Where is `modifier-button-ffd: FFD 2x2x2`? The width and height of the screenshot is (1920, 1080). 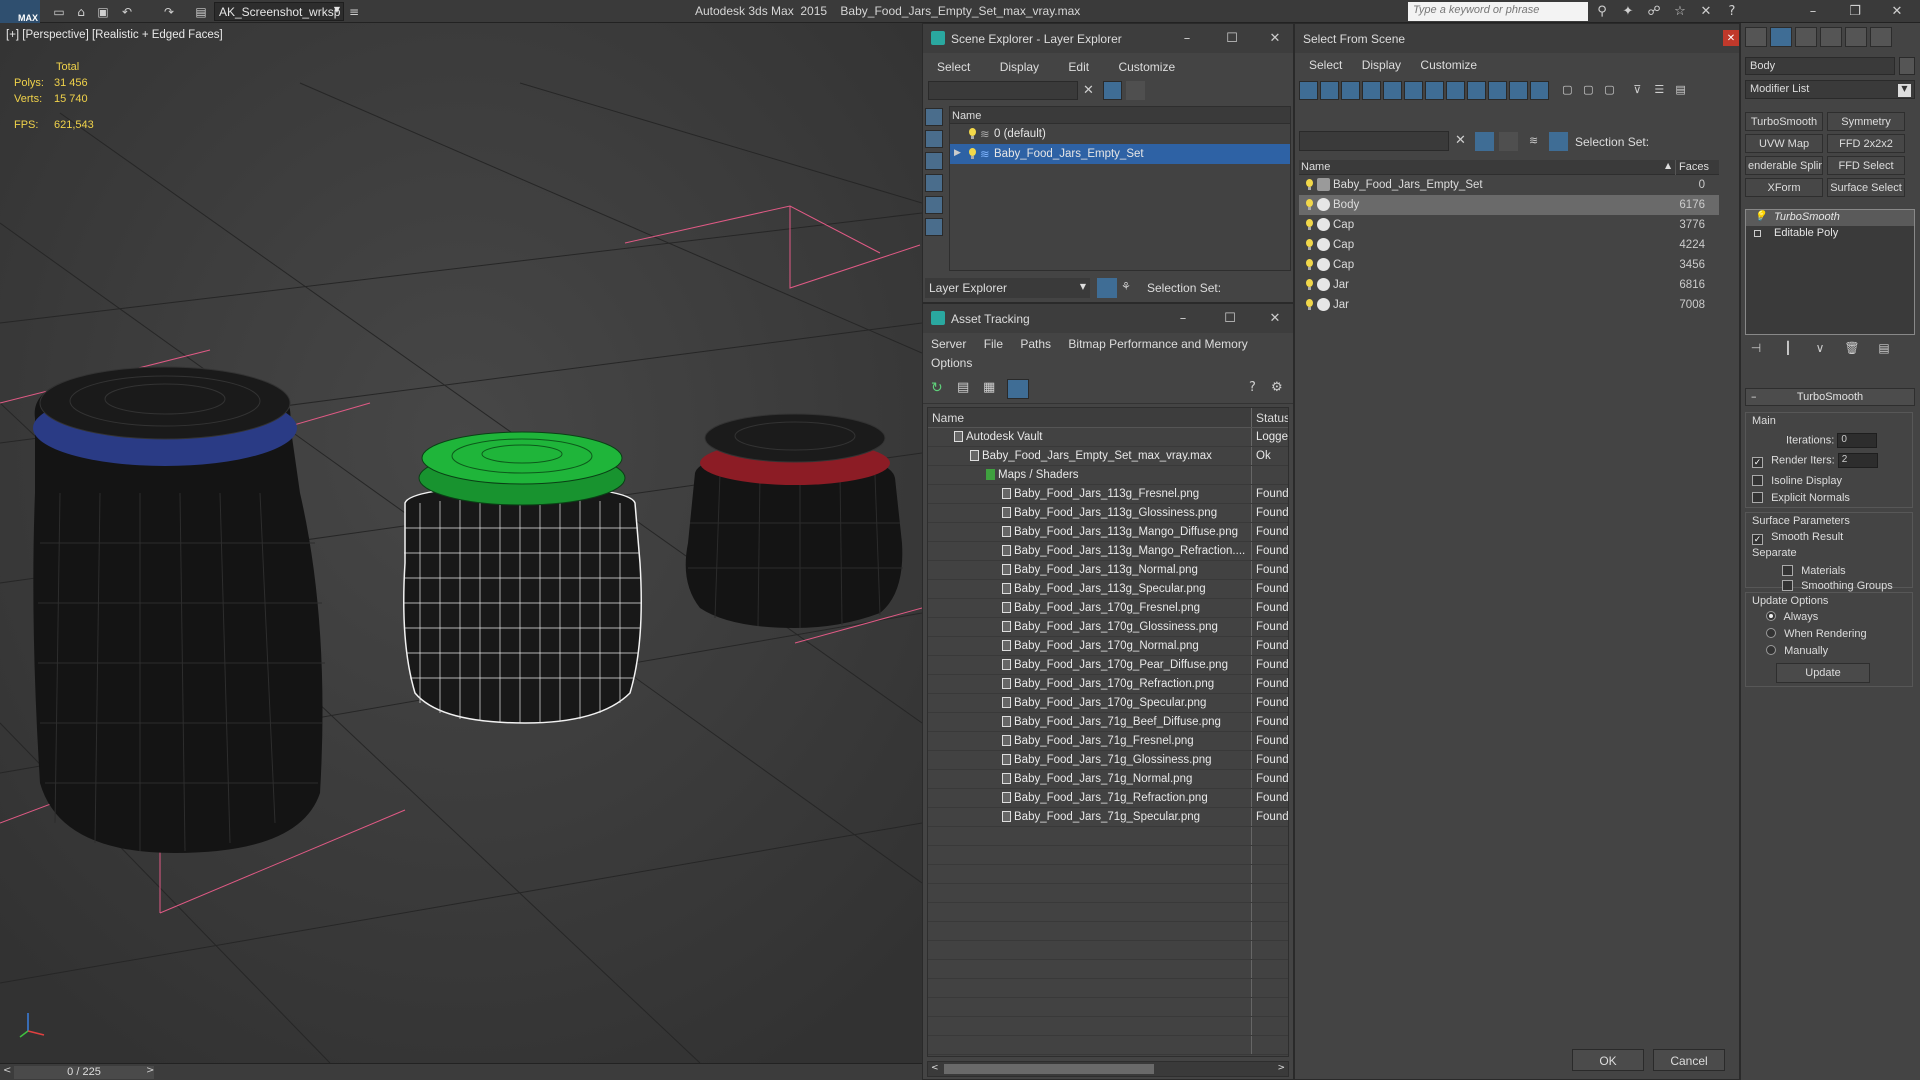
modifier-button-ffd: FFD 2x2x2 is located at coordinates (1866, 143).